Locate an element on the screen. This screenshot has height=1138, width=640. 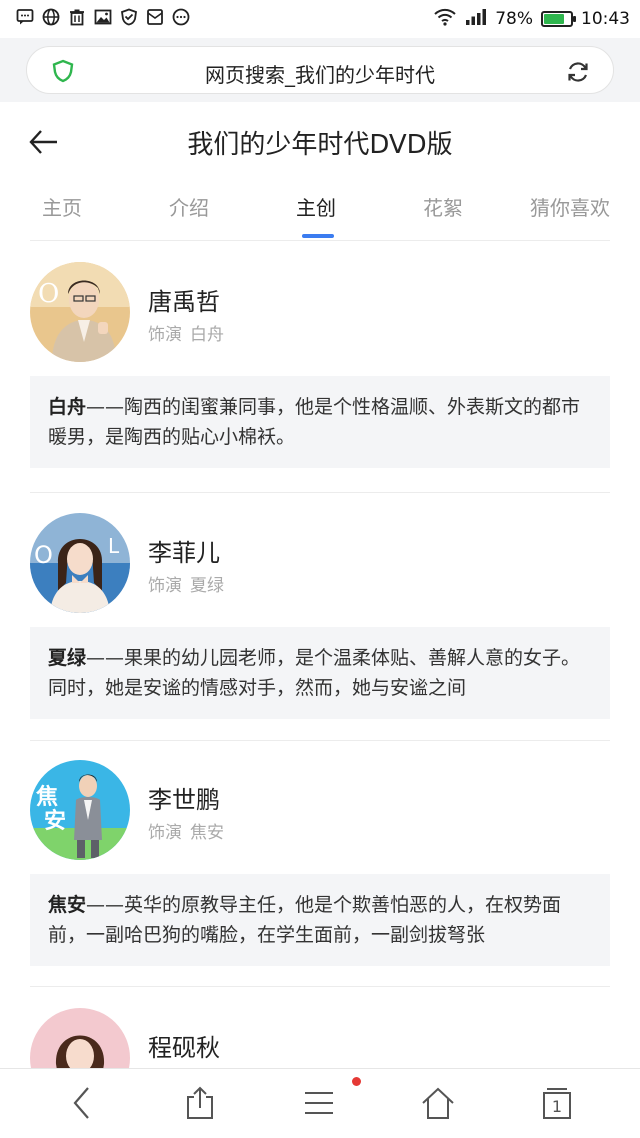
battery-percent: 78% is located at coordinates (514, 19).